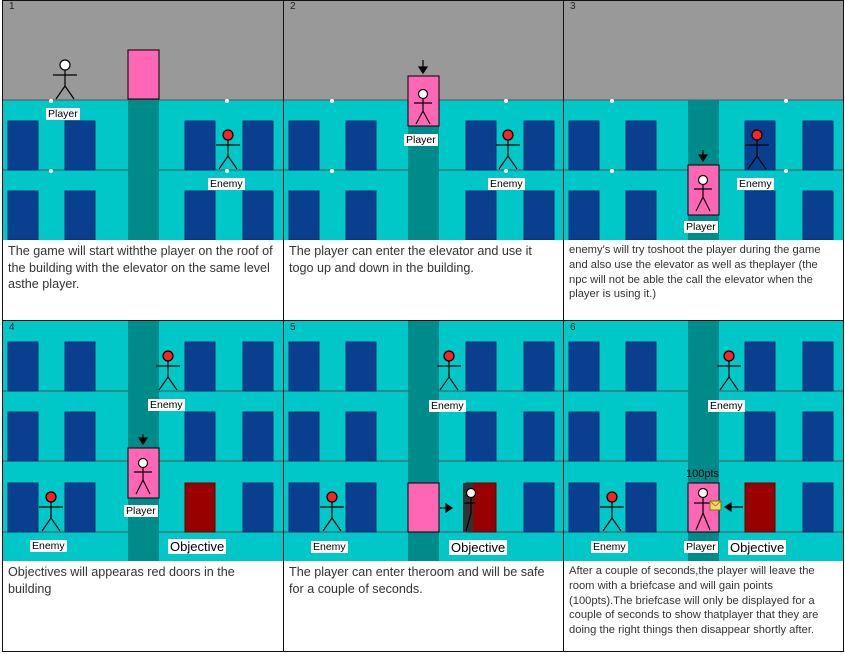  I want to click on panel-4-scene, so click(143, 441).